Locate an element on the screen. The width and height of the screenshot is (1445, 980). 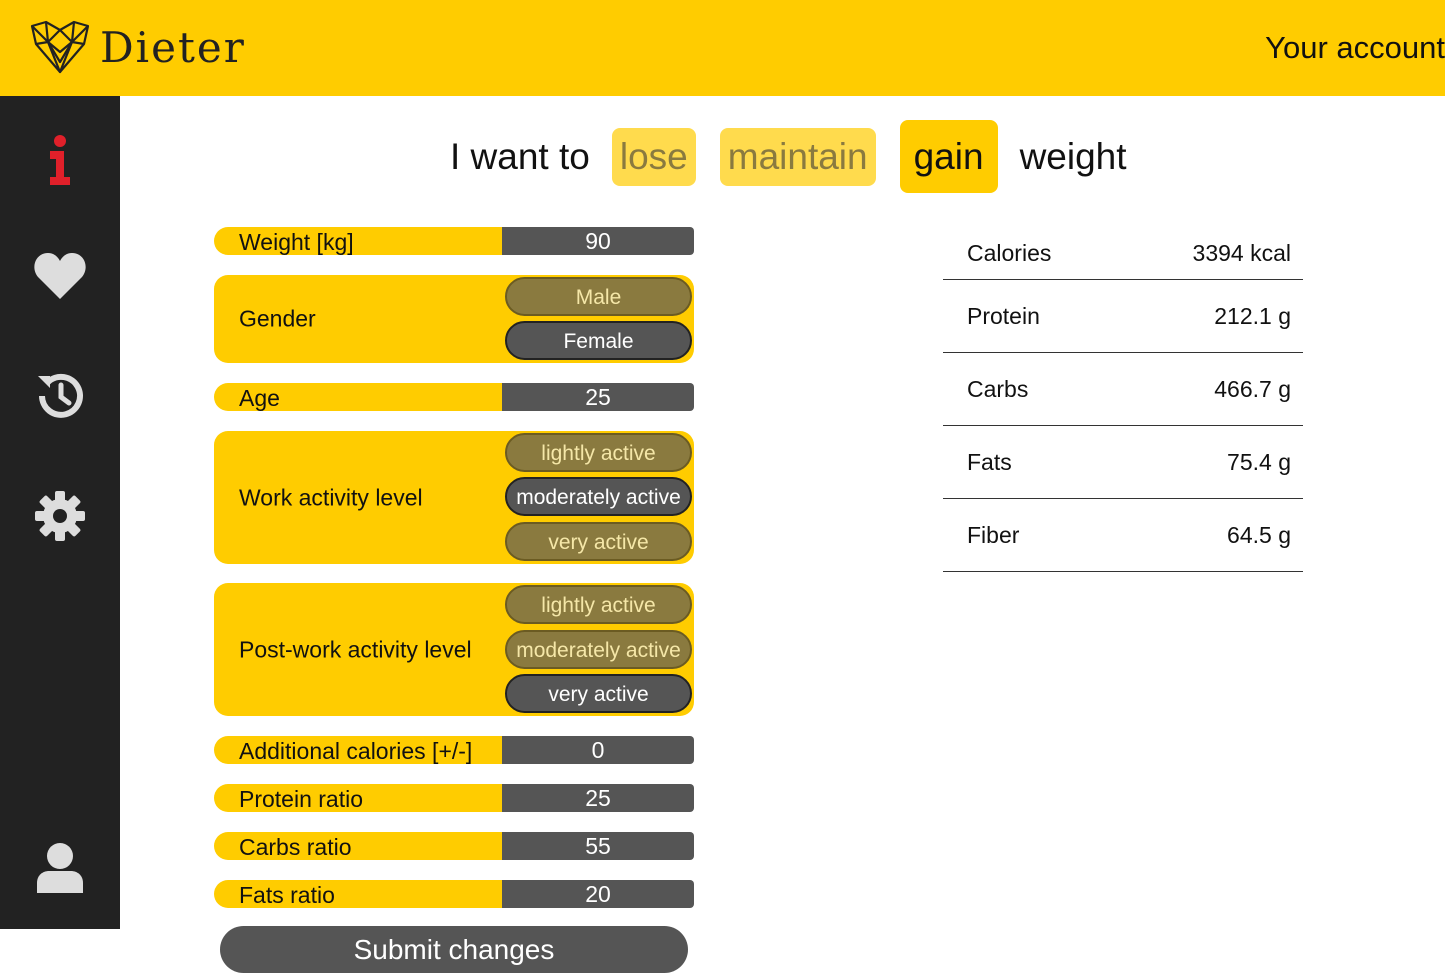
info-icon is located at coordinates (60, 160).